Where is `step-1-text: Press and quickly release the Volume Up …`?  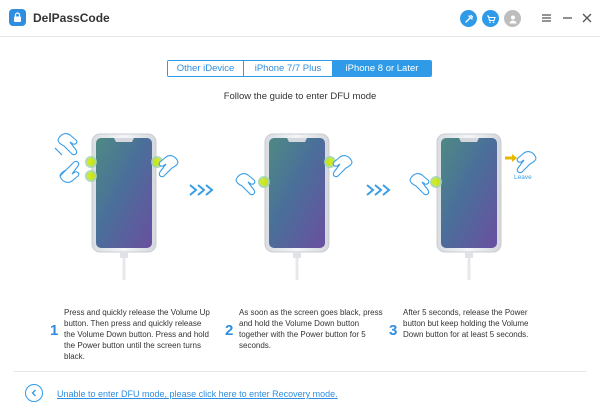
step-1-text: Press and quickly release the Volume Up … is located at coordinates (137, 334).